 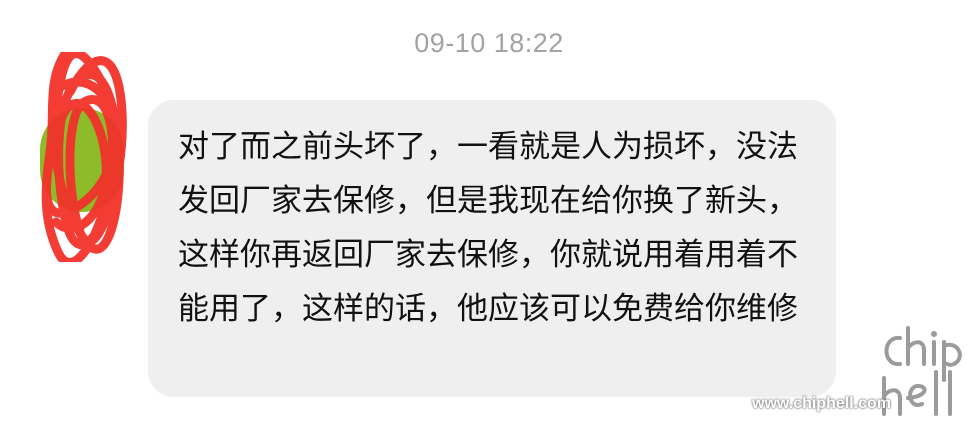 I want to click on chiphell-logo, so click(x=922, y=371).